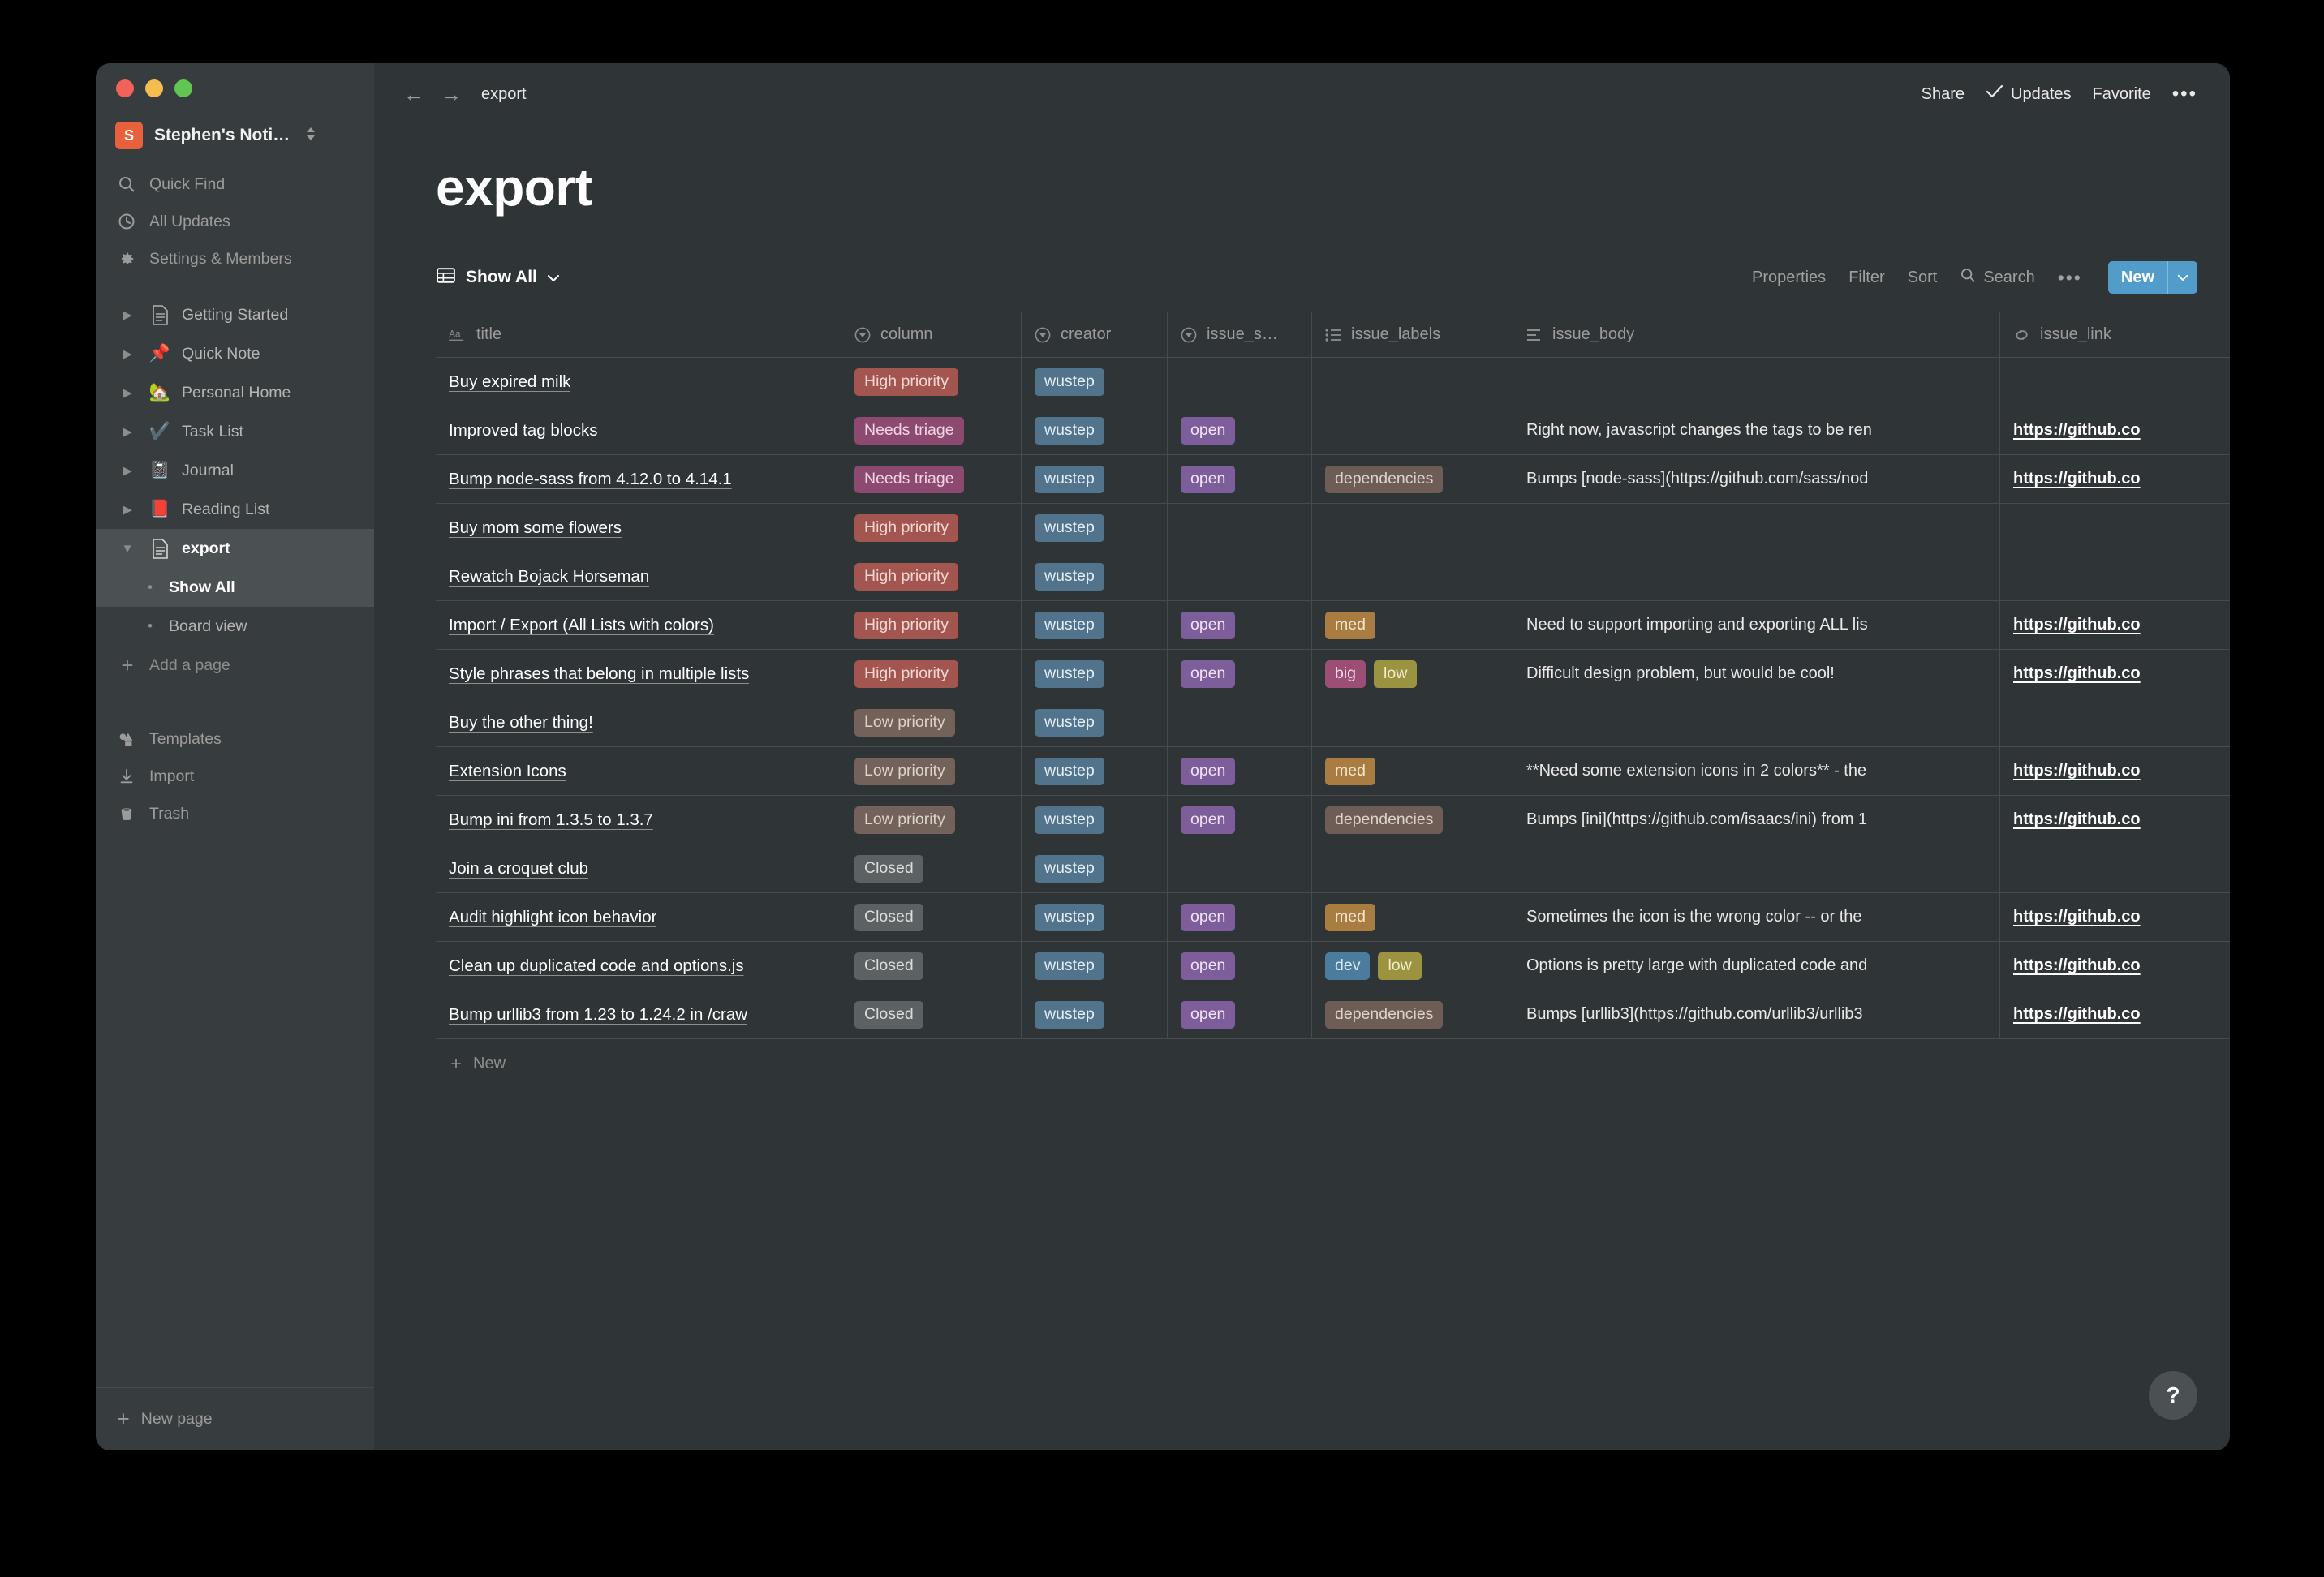  Describe the element at coordinates (638, 868) in the screenshot. I see `cell-title: Join a croquet club` at that location.